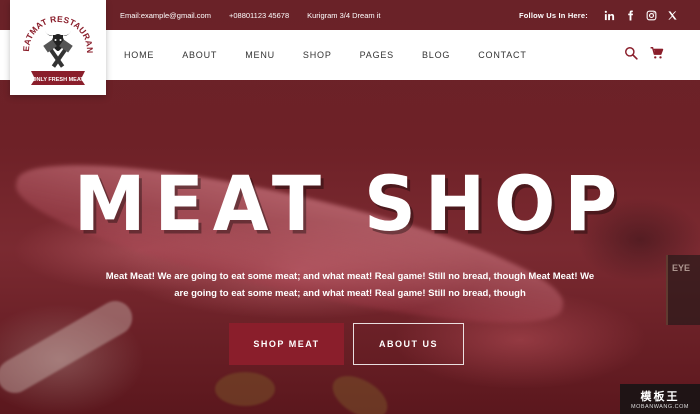  Describe the element at coordinates (436, 55) in the screenshot. I see `nav-item-blog: BLOG` at that location.